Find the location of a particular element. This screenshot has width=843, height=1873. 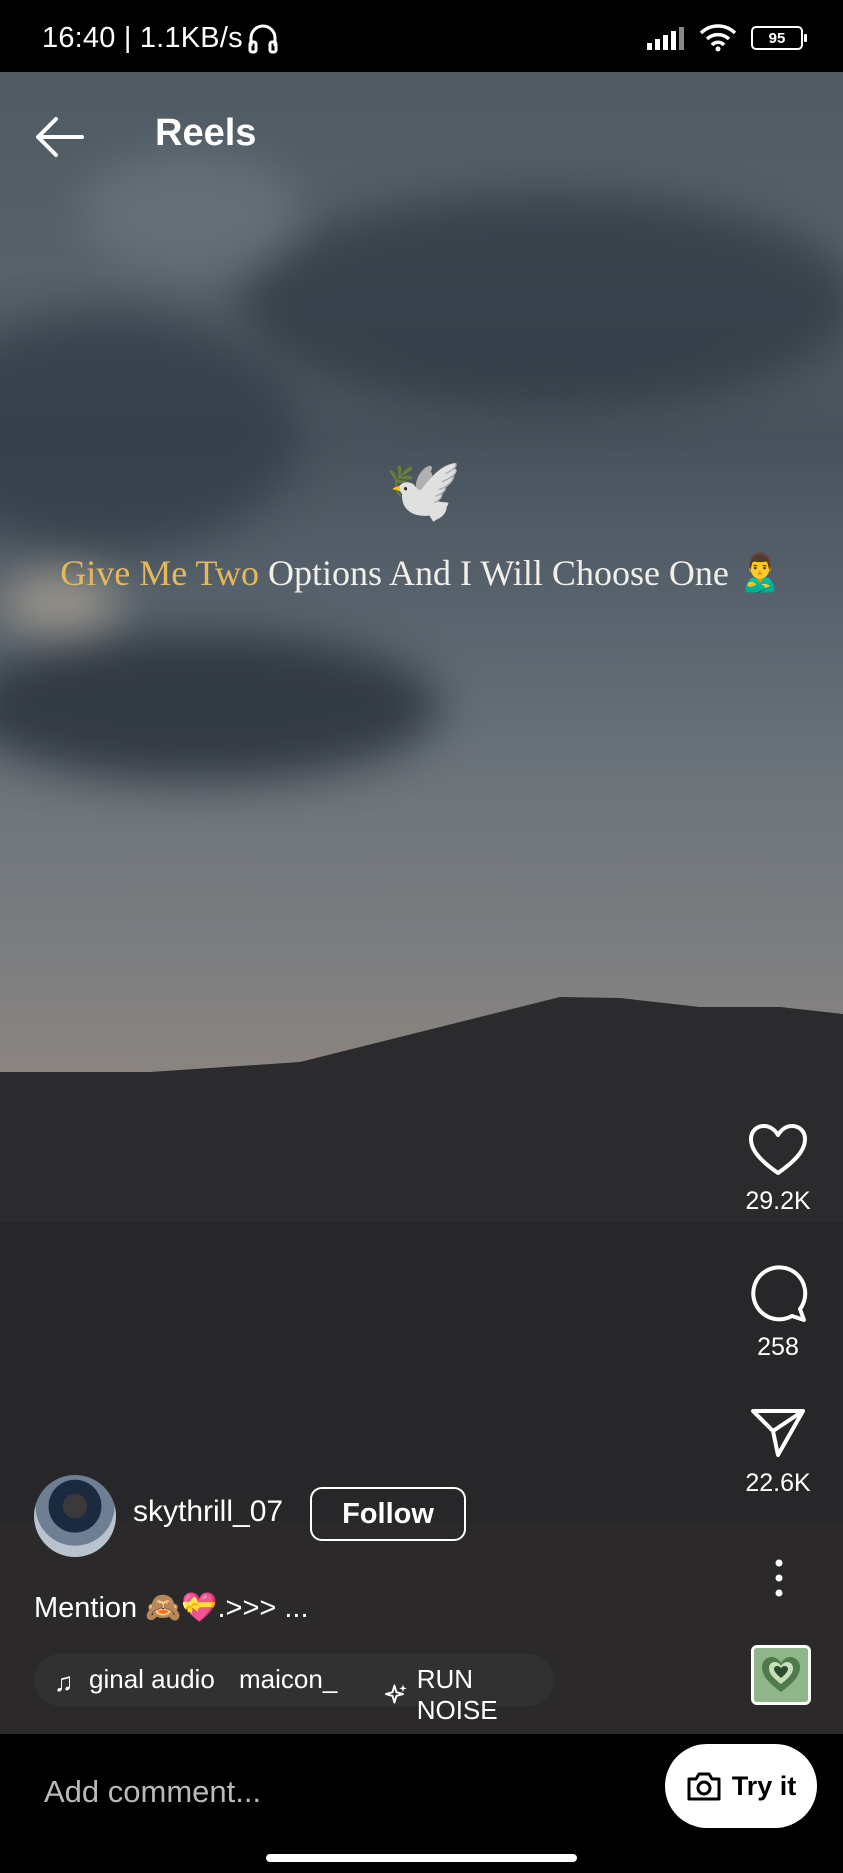

audio-user-chip: maicon_ is located at coordinates (288, 1679).